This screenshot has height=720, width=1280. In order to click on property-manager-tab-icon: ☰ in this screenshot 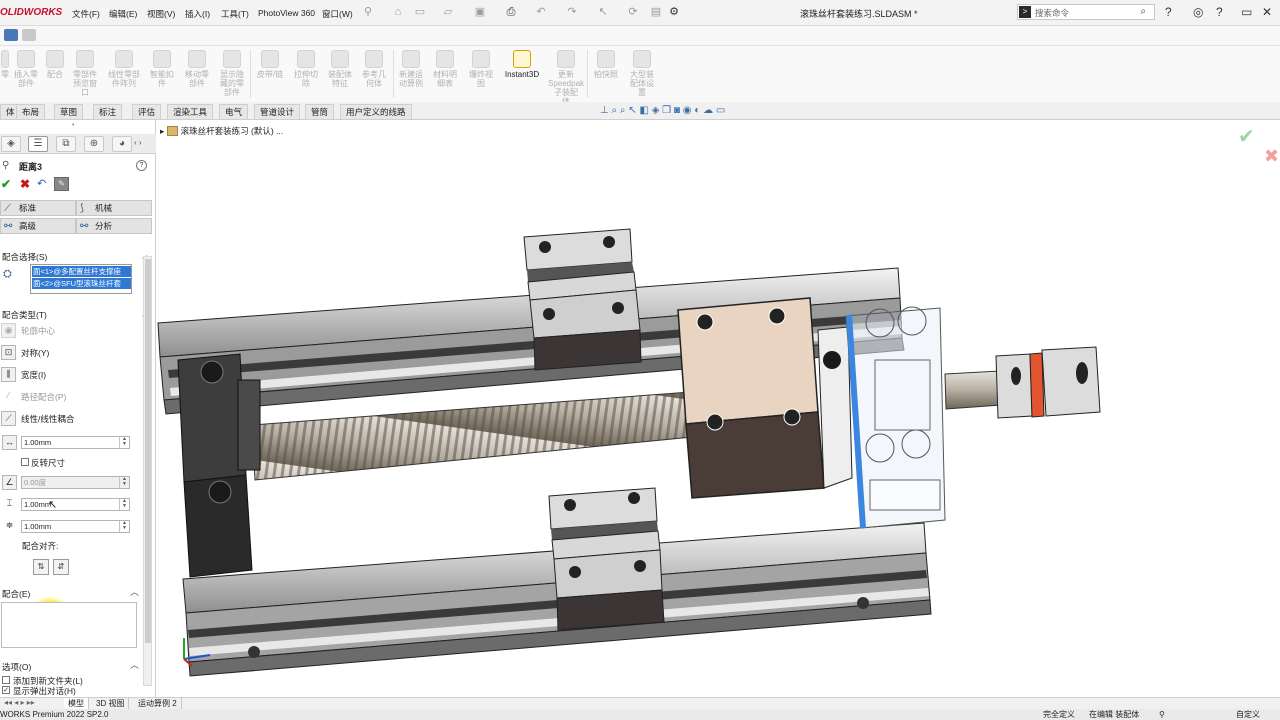, I will do `click(38, 144)`.